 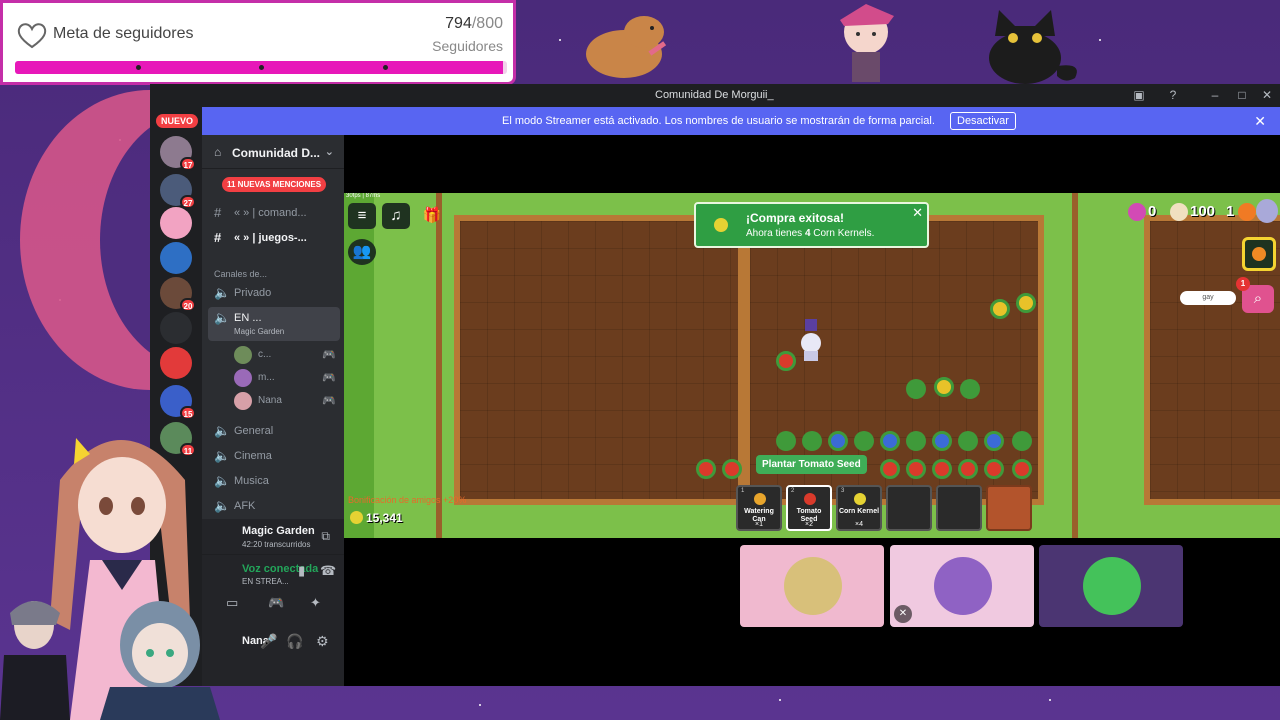 I want to click on player-avatar, so click(x=1267, y=211).